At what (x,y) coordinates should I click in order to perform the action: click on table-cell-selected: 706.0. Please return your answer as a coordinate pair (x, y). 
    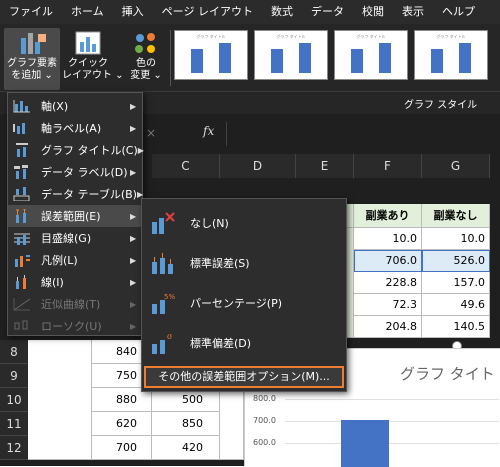
    Looking at the image, I should click on (388, 261).